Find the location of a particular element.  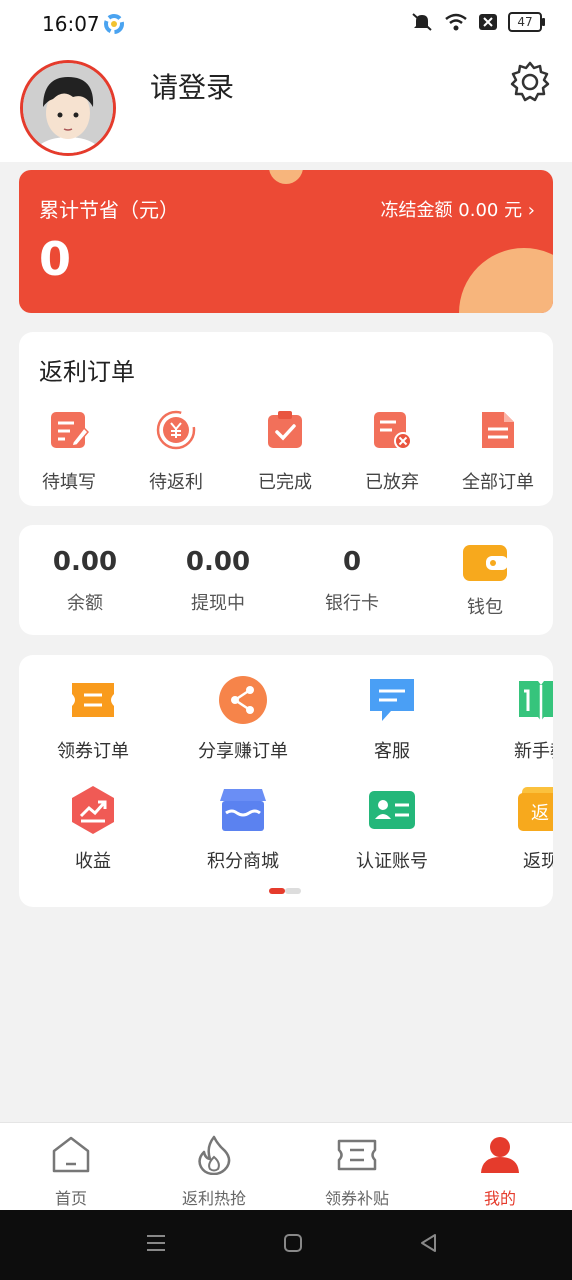

service-coupon-orders: 领券订单 is located at coordinates (93, 719).